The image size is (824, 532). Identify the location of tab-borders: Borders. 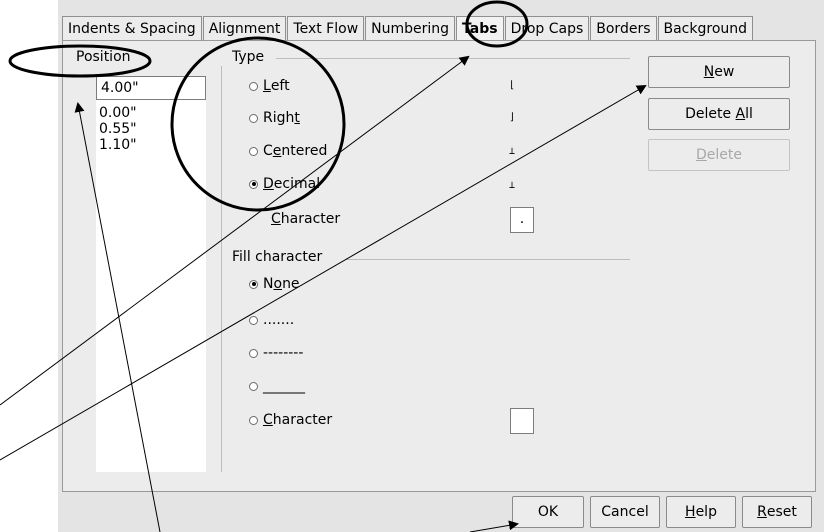
(623, 28).